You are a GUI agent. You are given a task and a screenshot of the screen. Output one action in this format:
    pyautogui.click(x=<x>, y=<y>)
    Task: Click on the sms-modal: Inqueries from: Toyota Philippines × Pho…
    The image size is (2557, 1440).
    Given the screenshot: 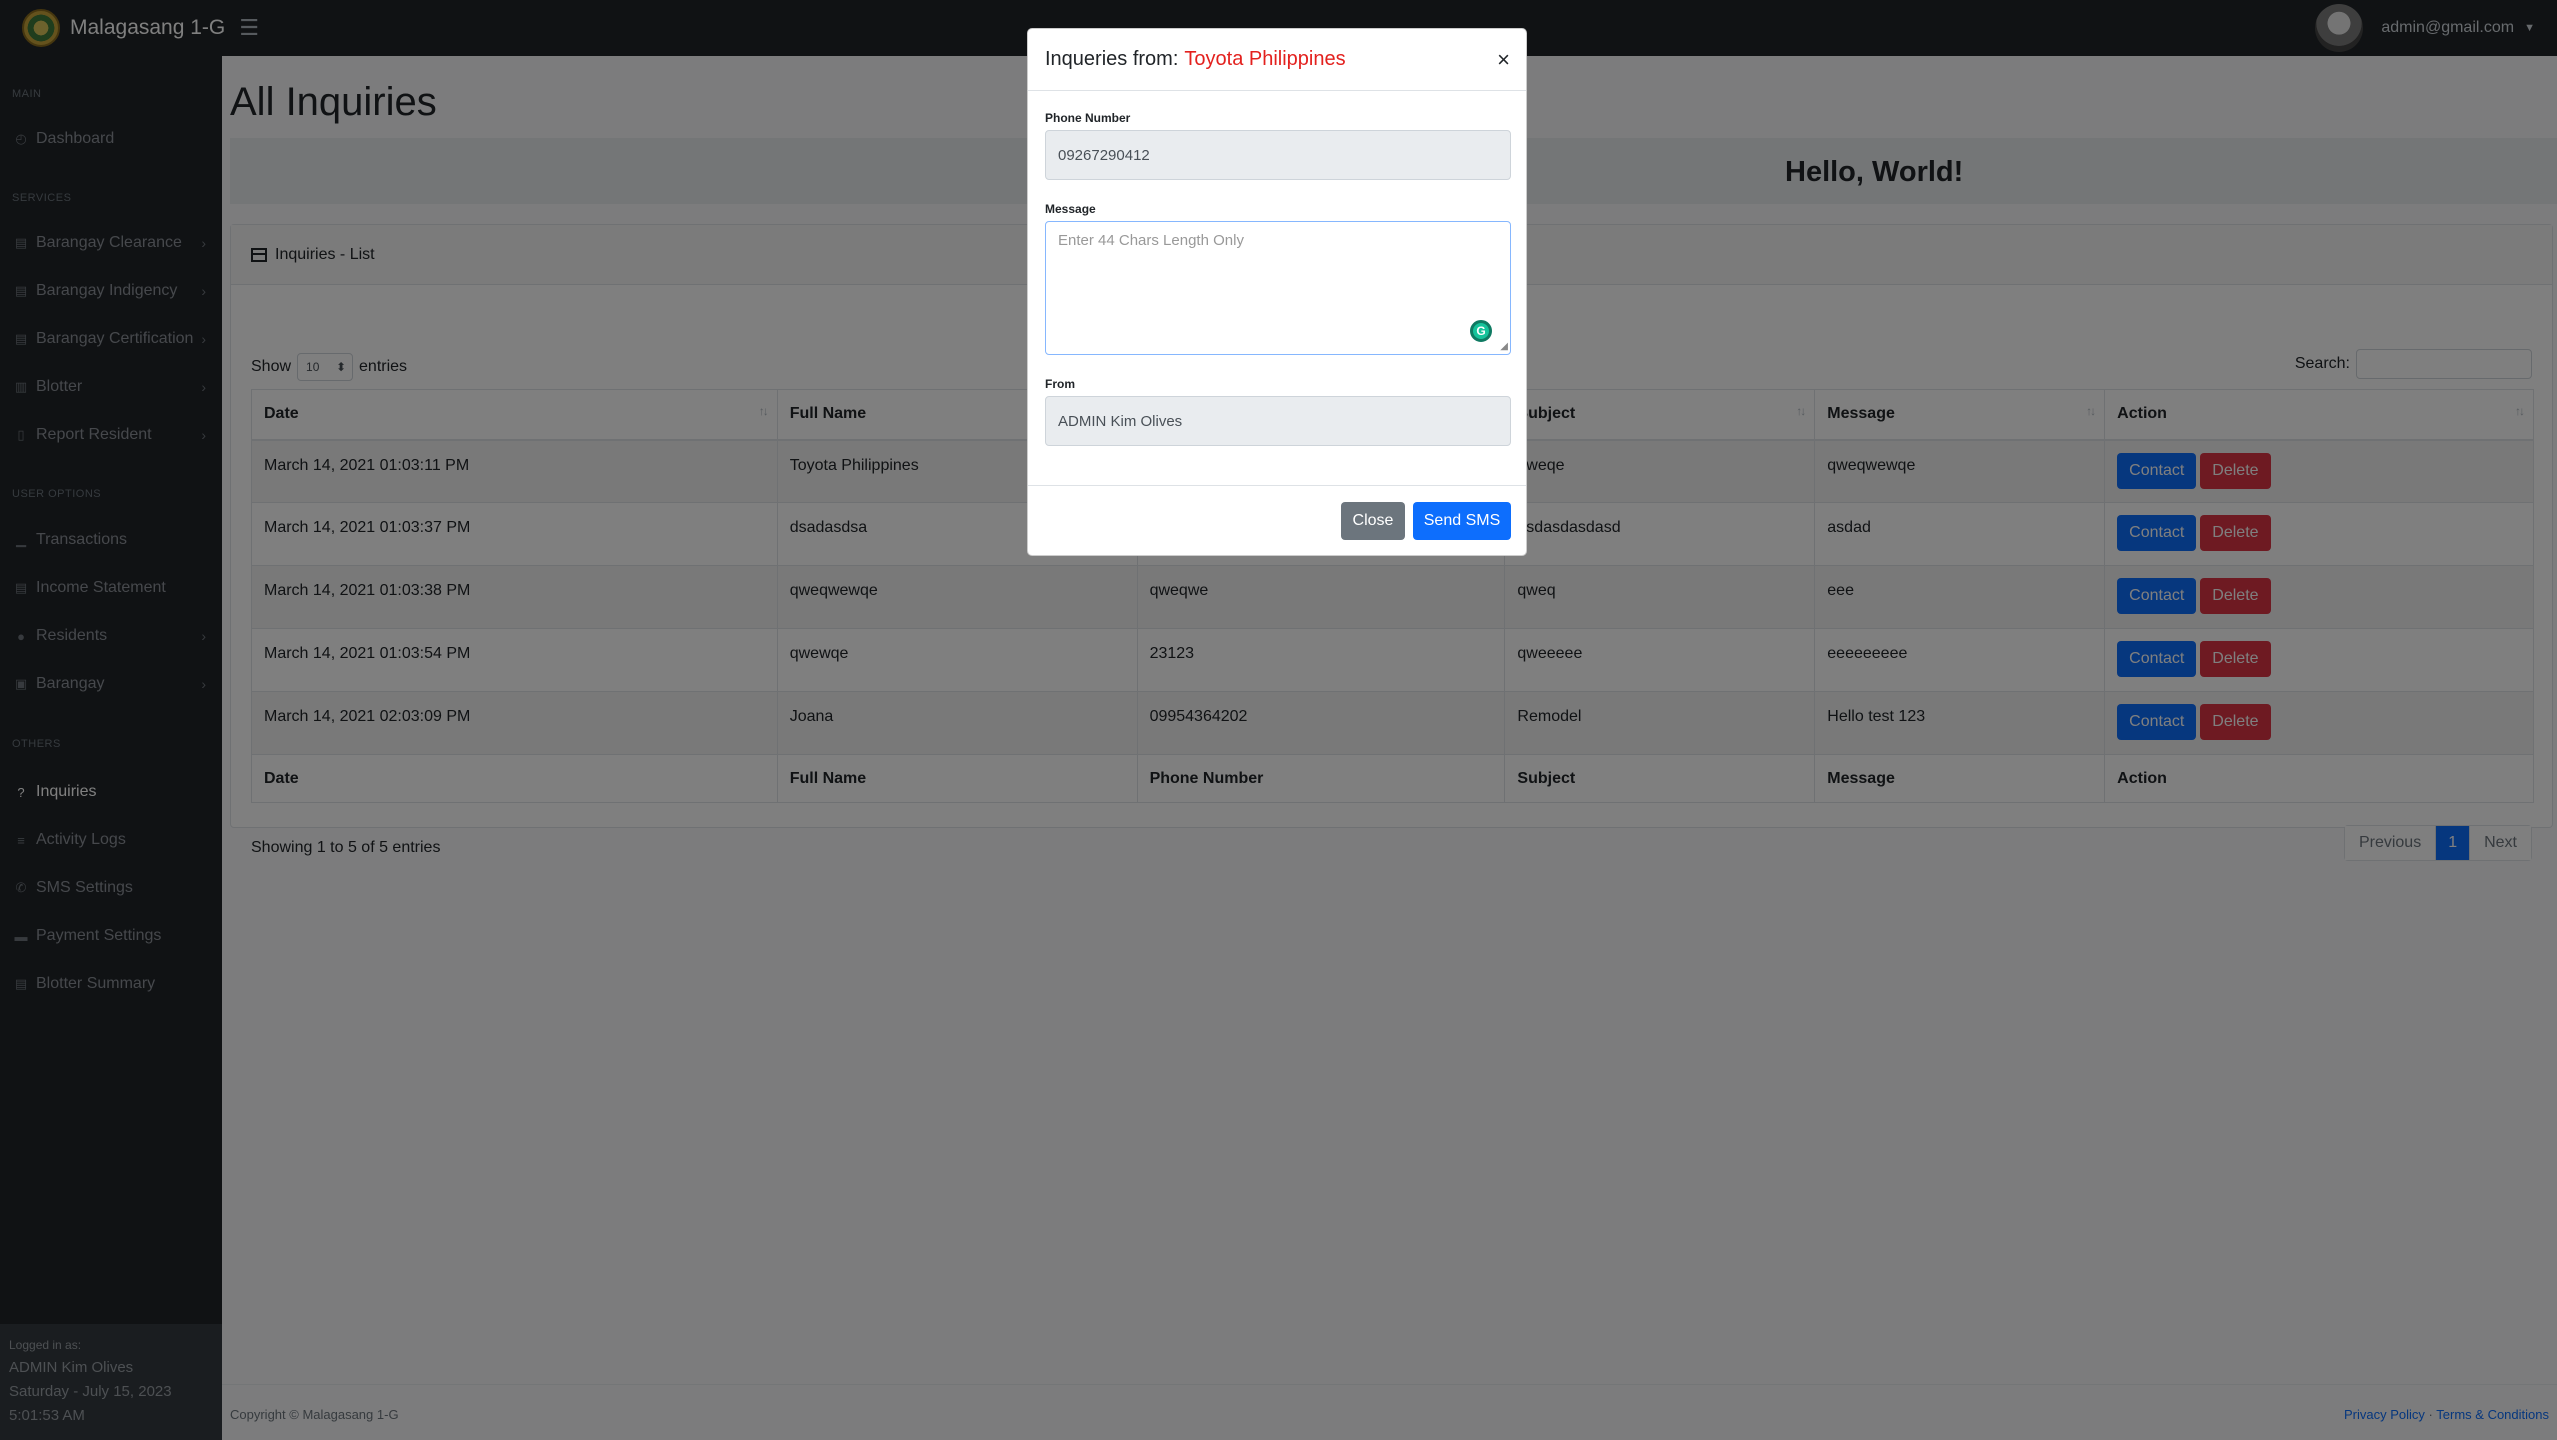 What is the action you would take?
    pyautogui.click(x=1277, y=292)
    